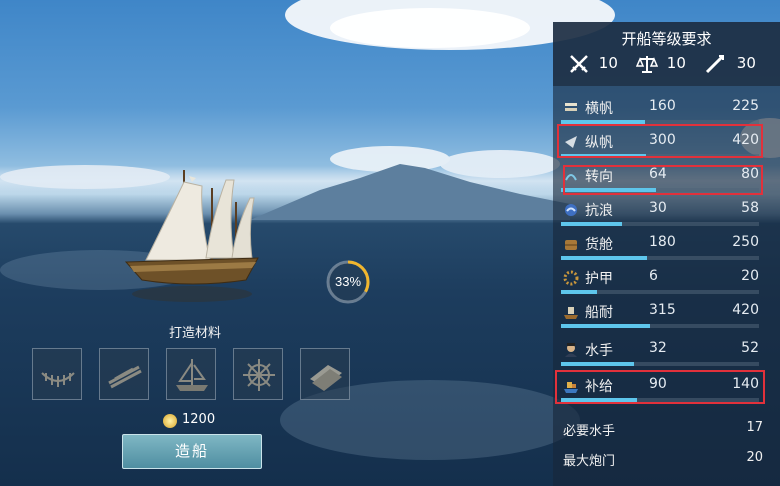  I want to click on highlight-box-lateen-sail, so click(660, 141).